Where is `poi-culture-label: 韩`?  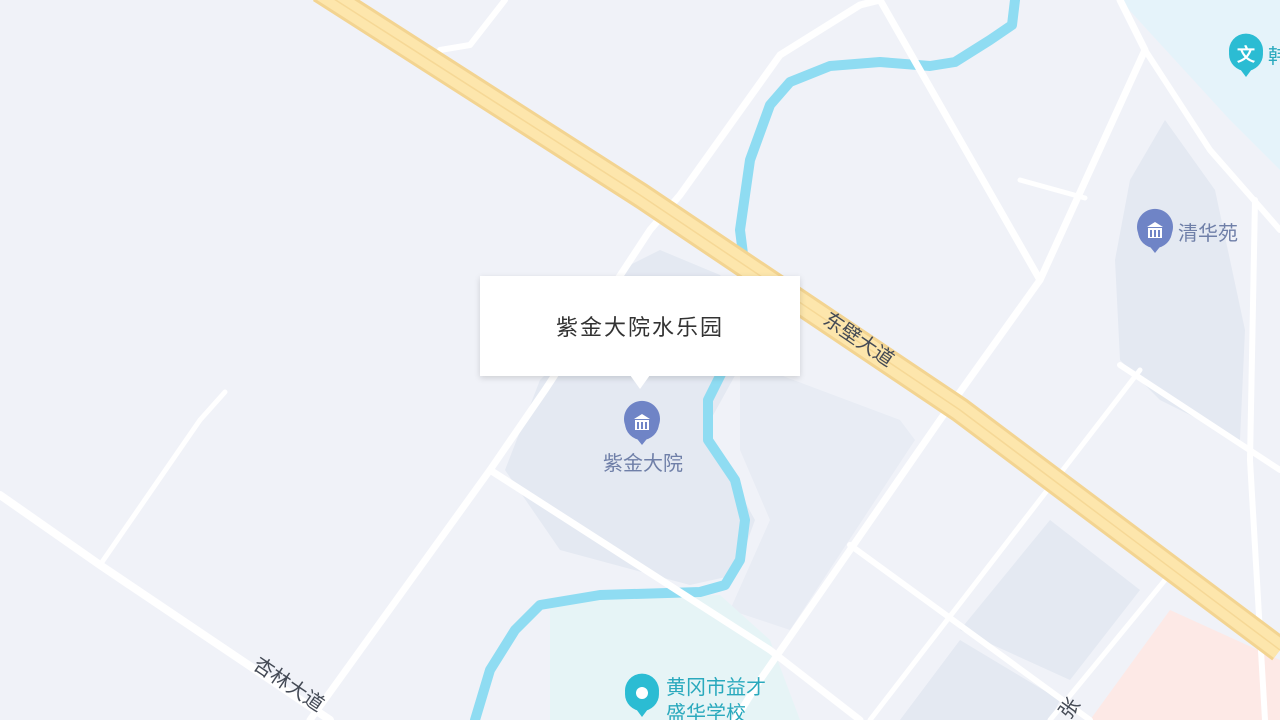
poi-culture-label: 韩 is located at coordinates (1274, 56).